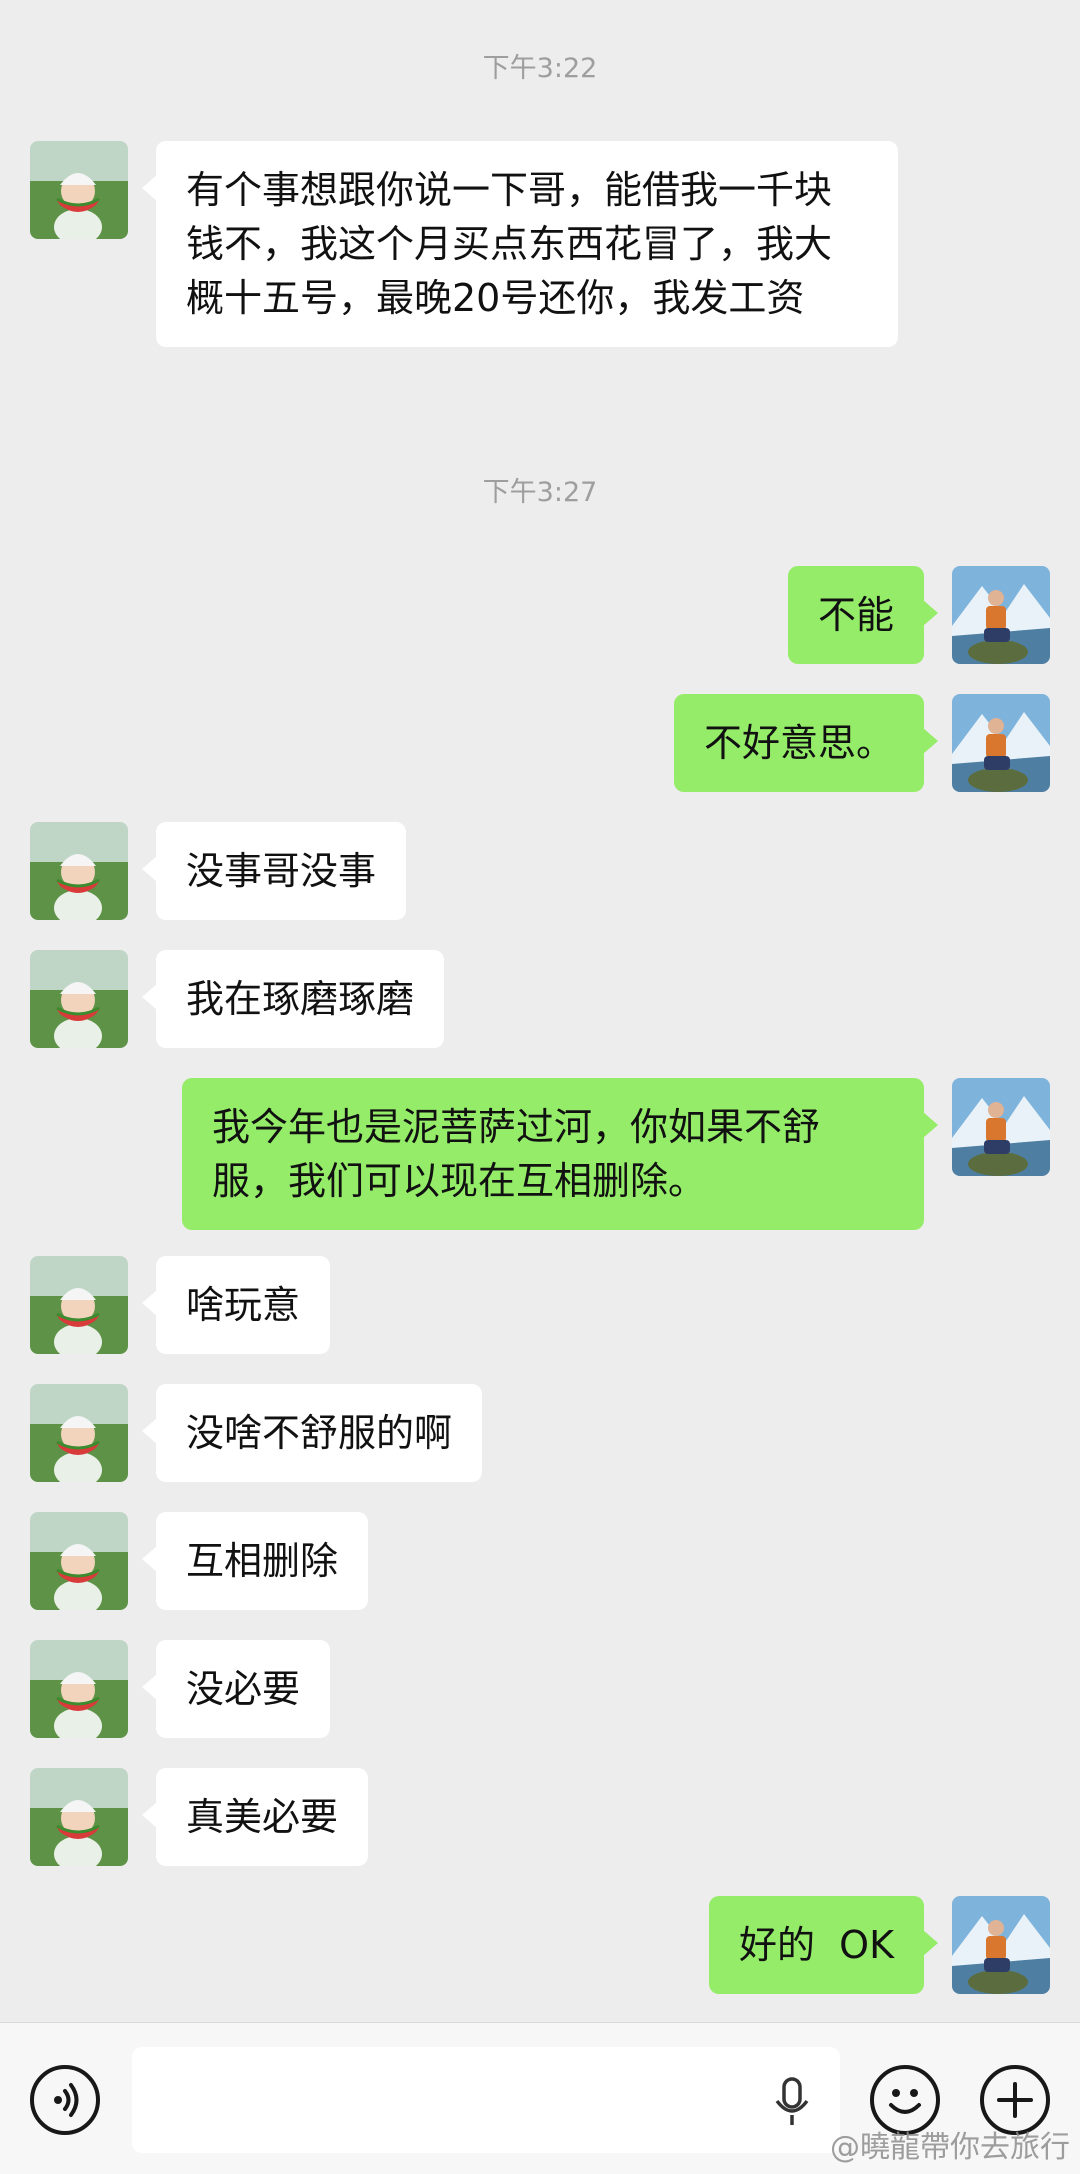 The image size is (1080, 2174). What do you see at coordinates (274, 871) in the screenshot?
I see `message-bubble-friend: 没事哥没事` at bounding box center [274, 871].